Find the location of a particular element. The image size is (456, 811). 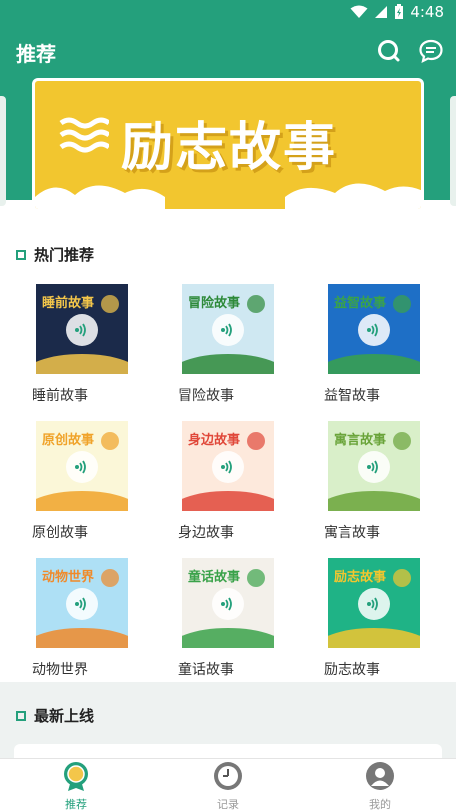

waves-icon is located at coordinates (84, 135).